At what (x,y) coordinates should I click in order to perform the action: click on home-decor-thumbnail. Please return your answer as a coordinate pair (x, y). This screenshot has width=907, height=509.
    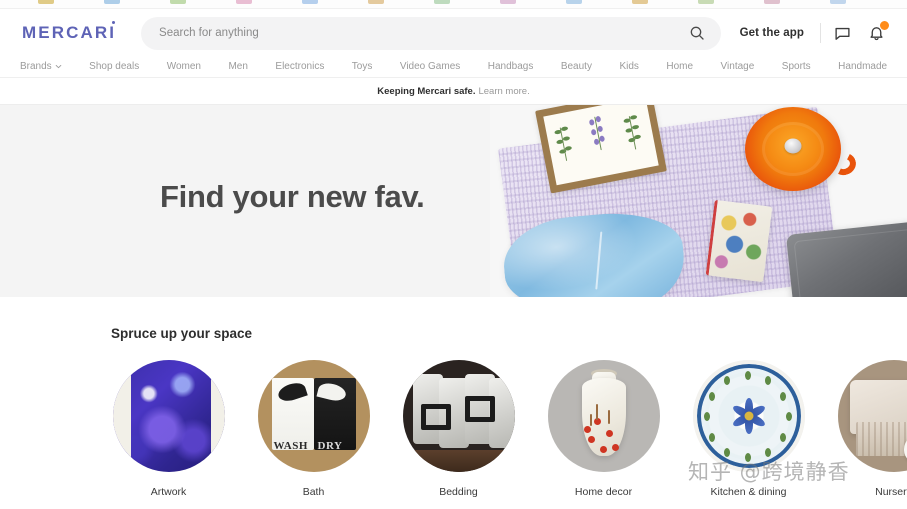
    Looking at the image, I should click on (603, 416).